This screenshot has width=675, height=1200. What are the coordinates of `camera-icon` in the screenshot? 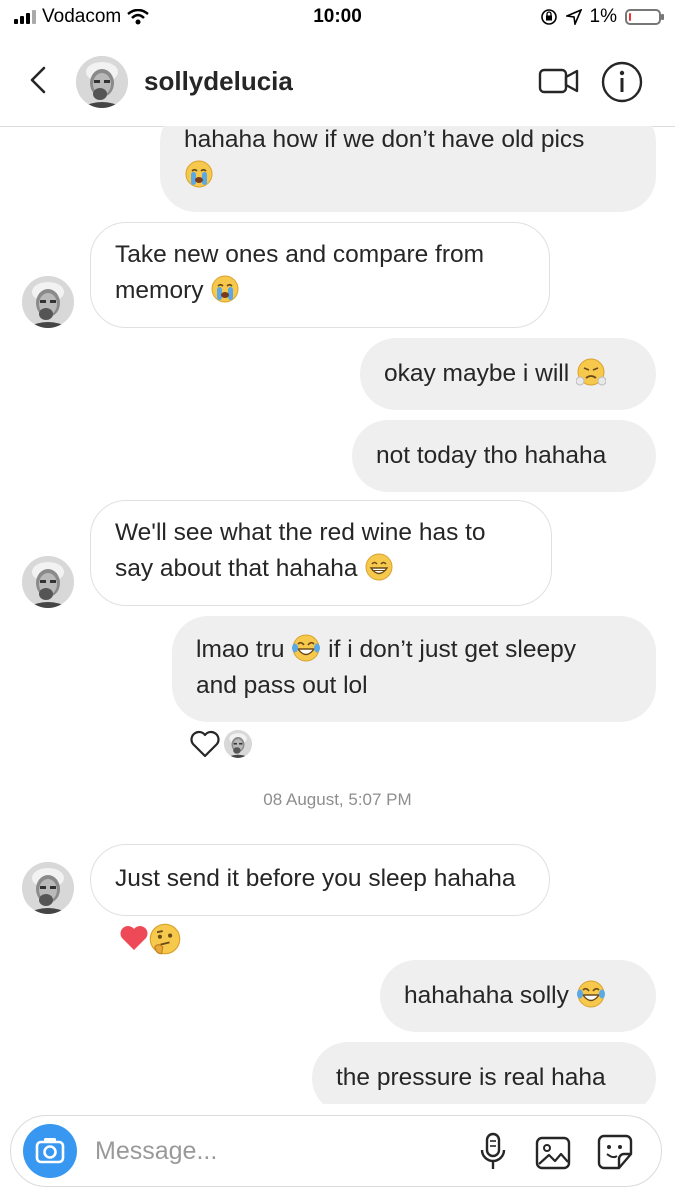 It's located at (50, 1151).